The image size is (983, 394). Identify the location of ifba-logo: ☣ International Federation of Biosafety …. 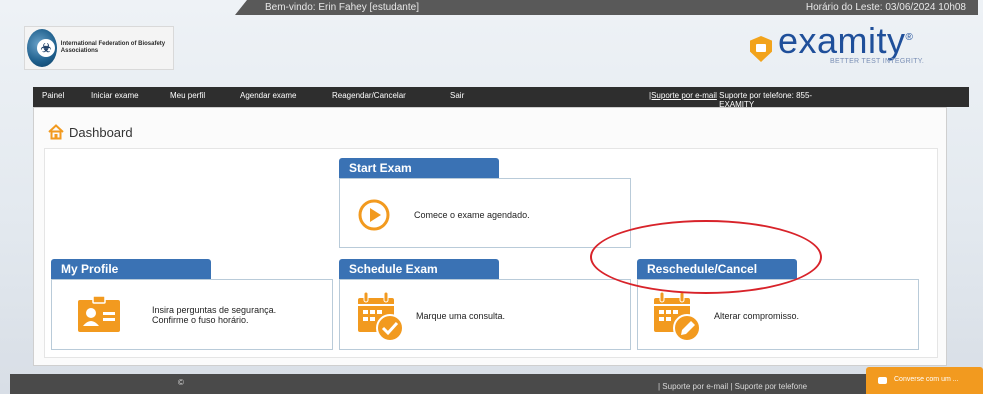
(99, 48).